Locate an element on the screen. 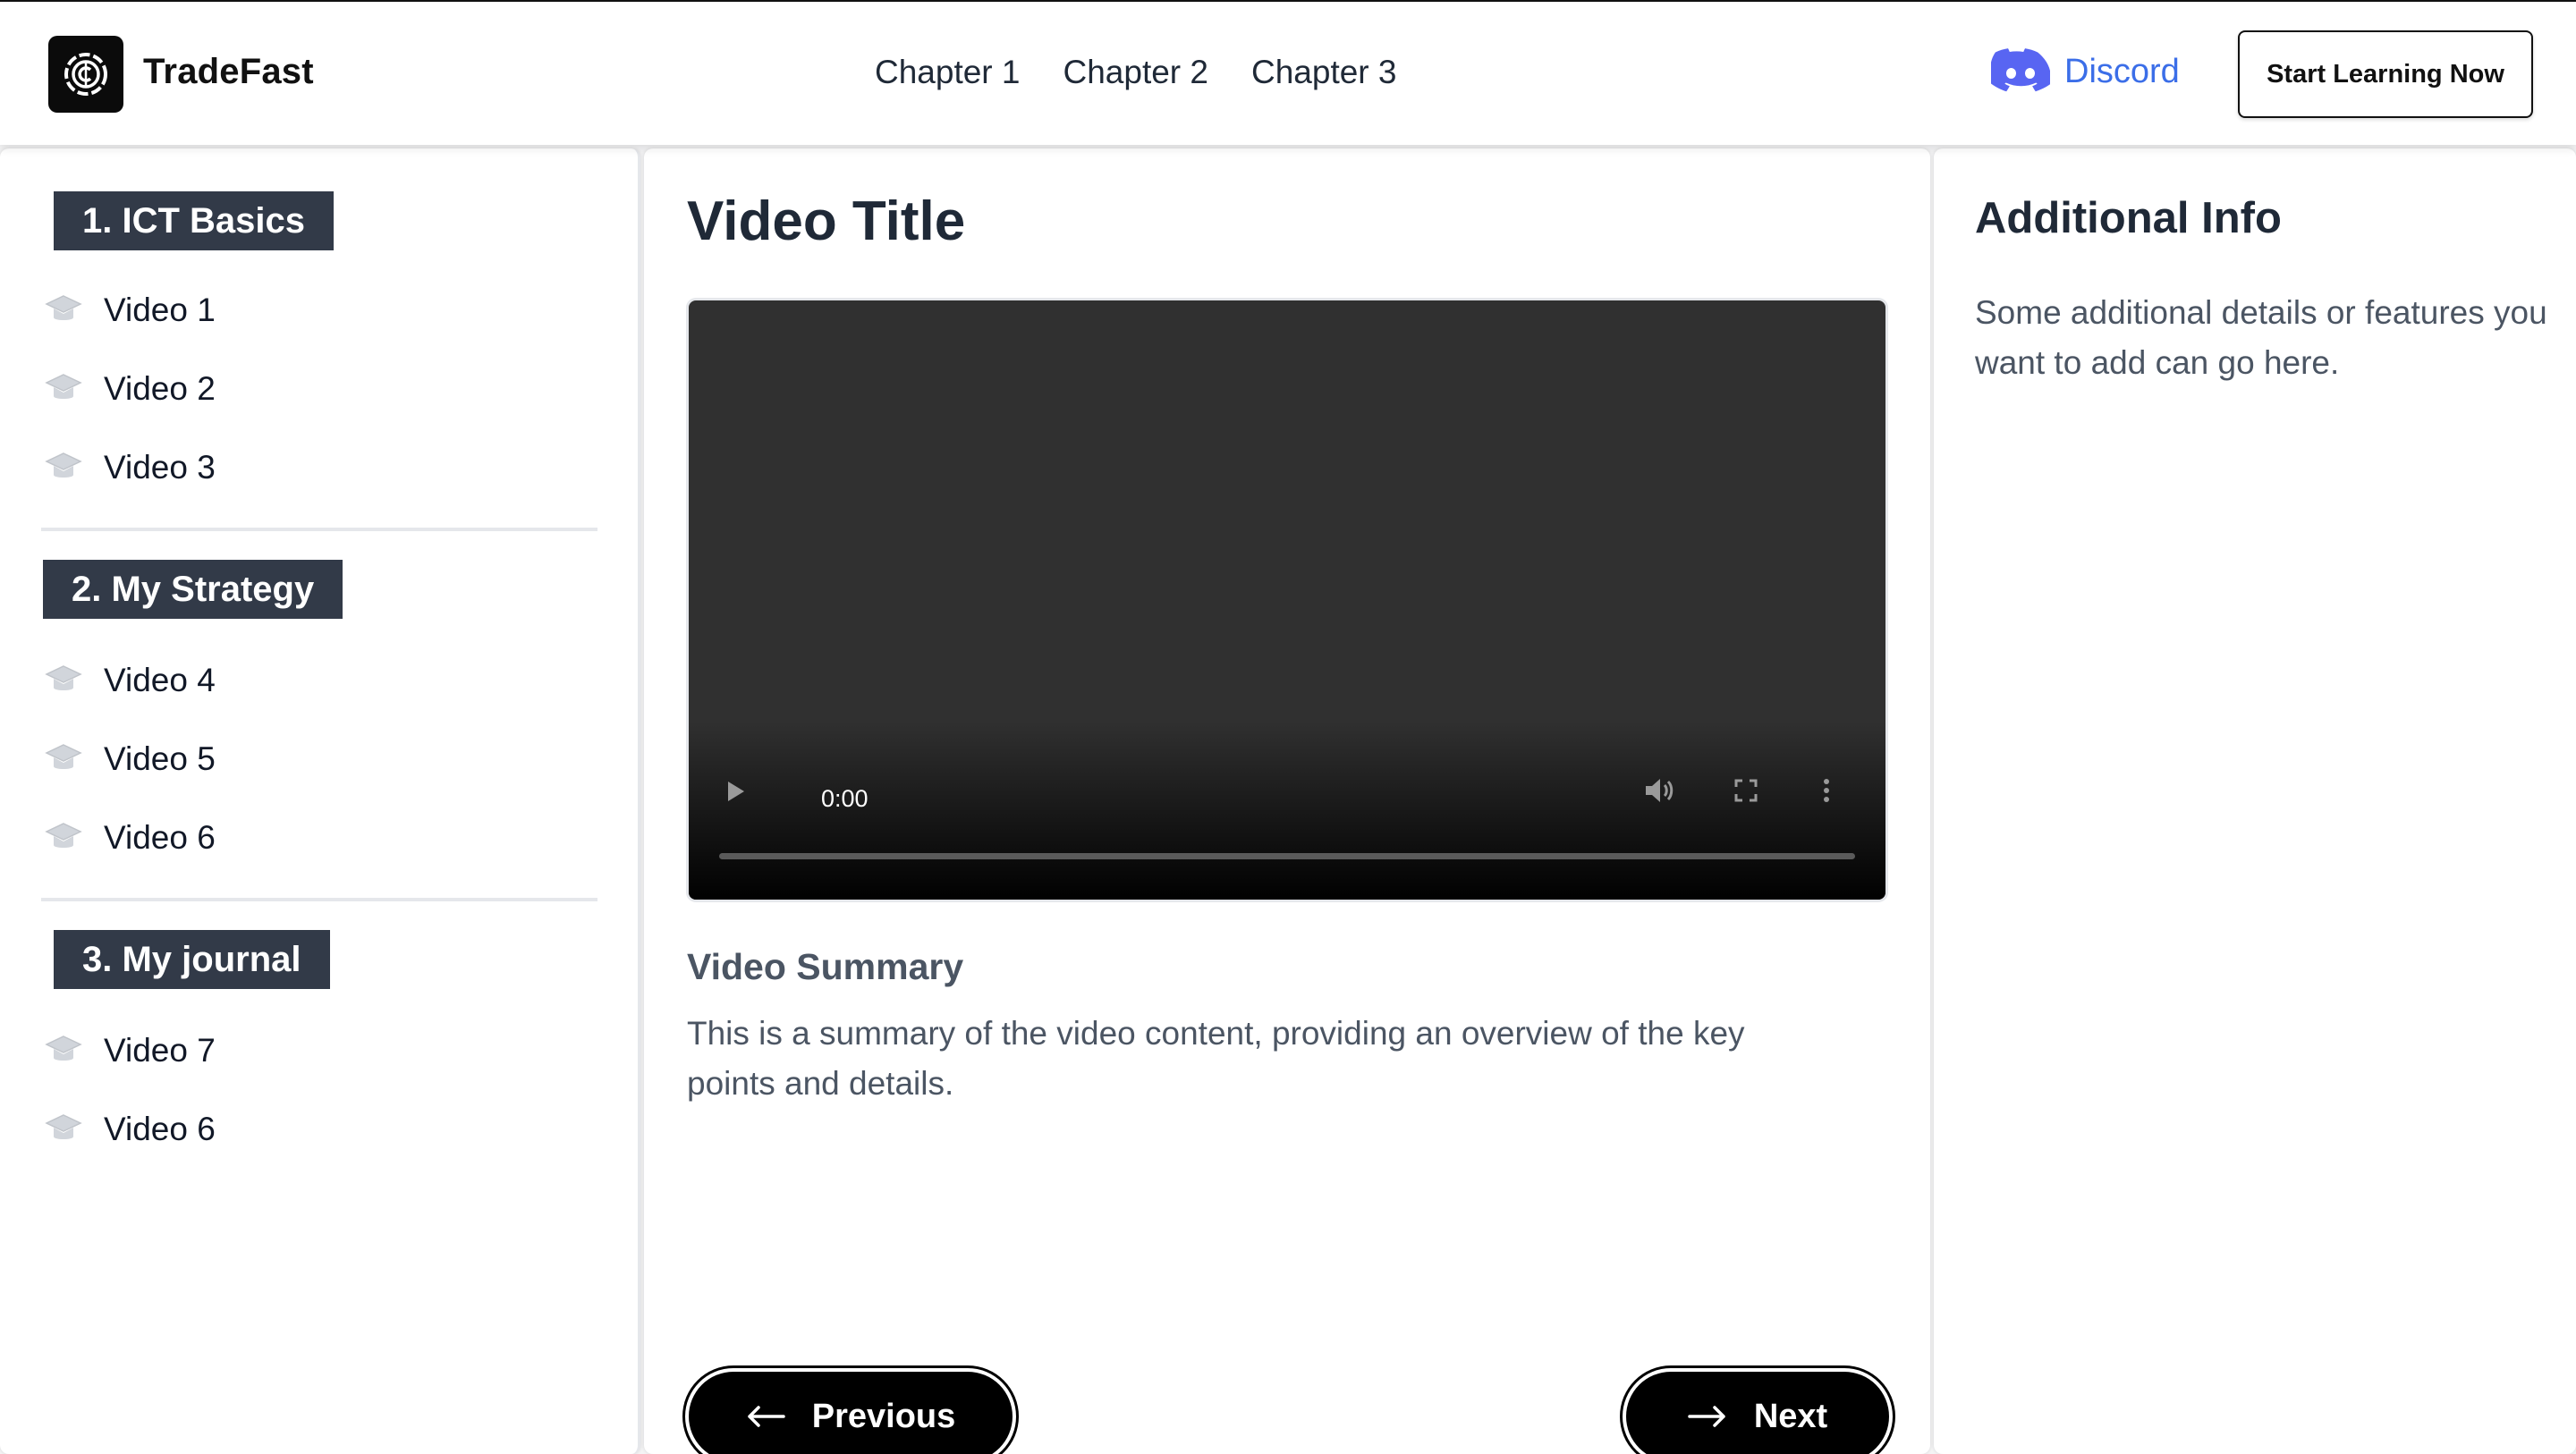 The height and width of the screenshot is (1454, 2576). nav-chapter-3: Chapter 3 is located at coordinates (1324, 72).